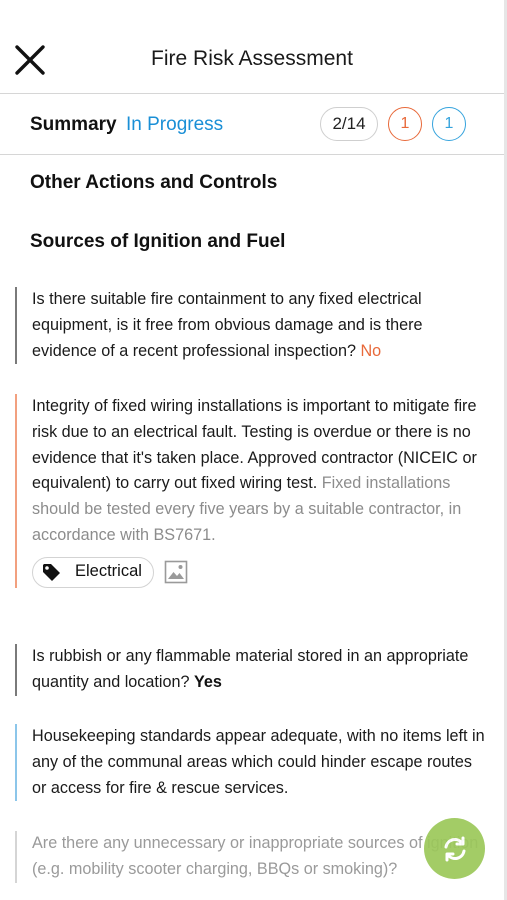 This screenshot has height=900, width=507. I want to click on tag-label: Electrical, so click(108, 571).